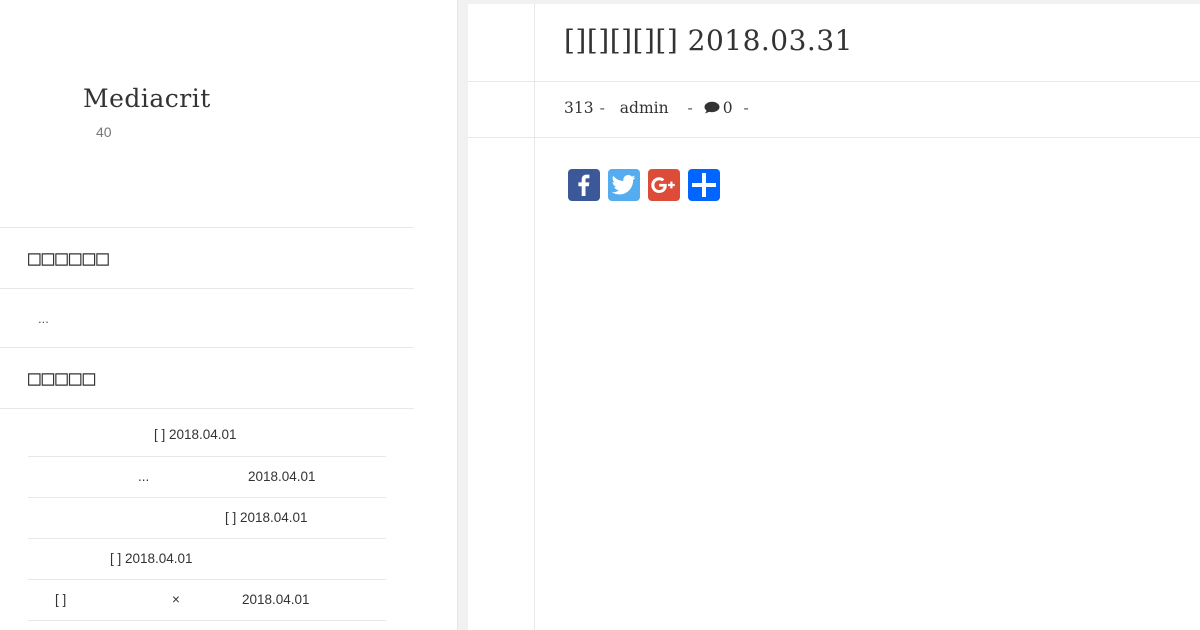  I want to click on post-meta: 313- admin - 0 -, so click(659, 108).